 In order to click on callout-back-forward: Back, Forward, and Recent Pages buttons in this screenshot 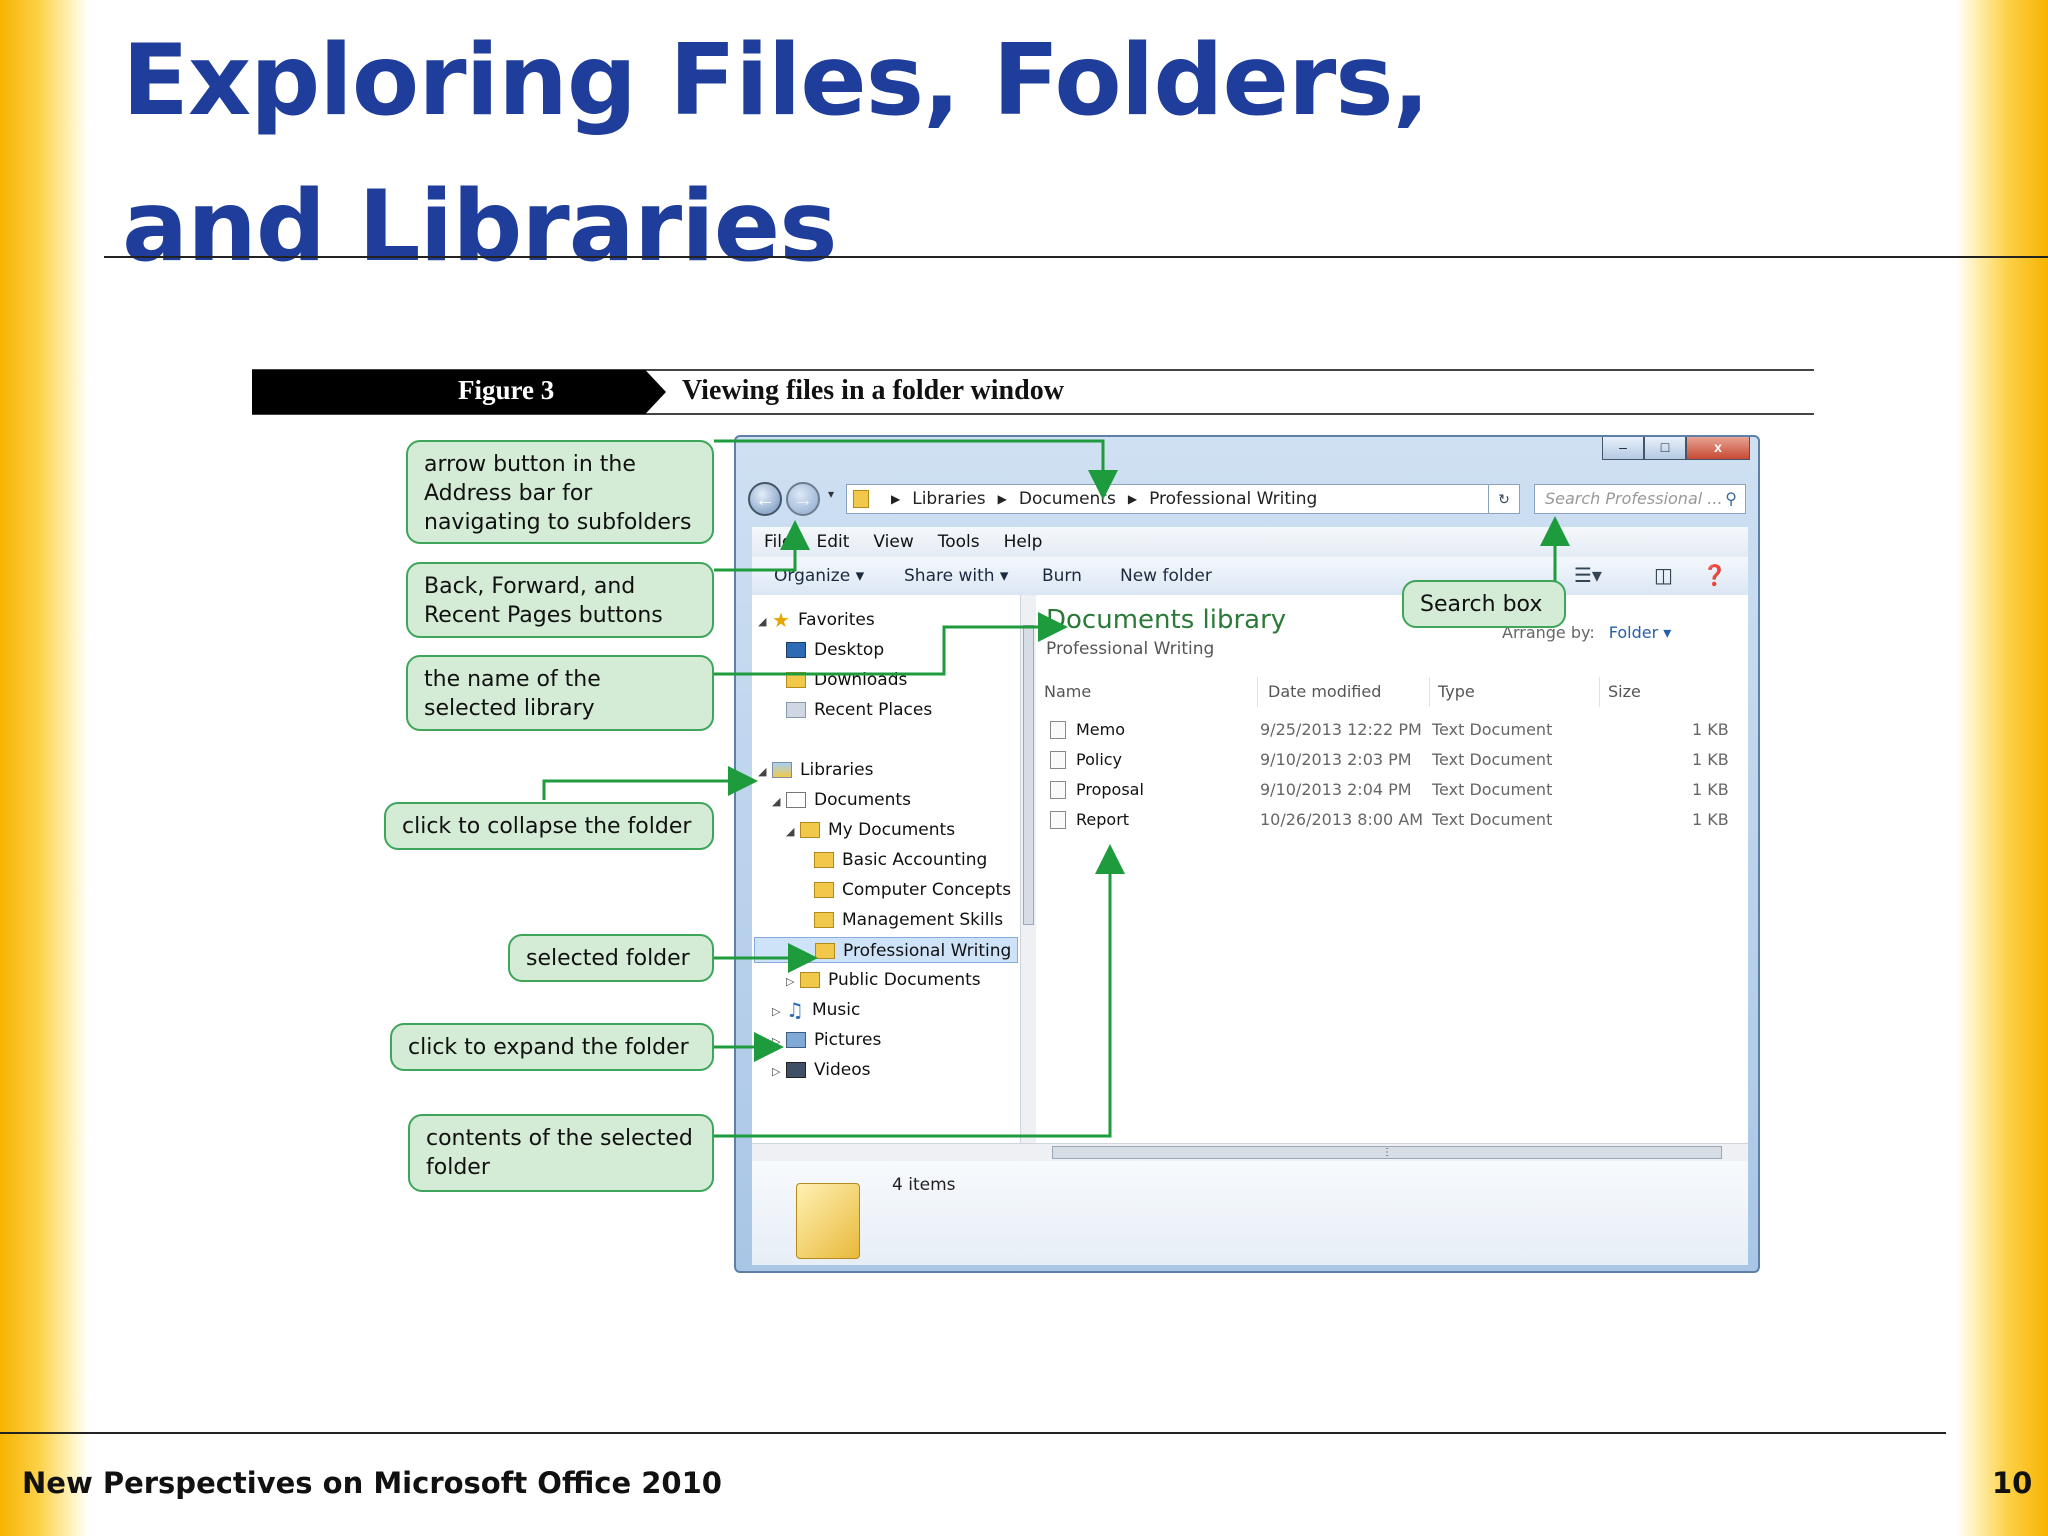, I will do `click(560, 600)`.